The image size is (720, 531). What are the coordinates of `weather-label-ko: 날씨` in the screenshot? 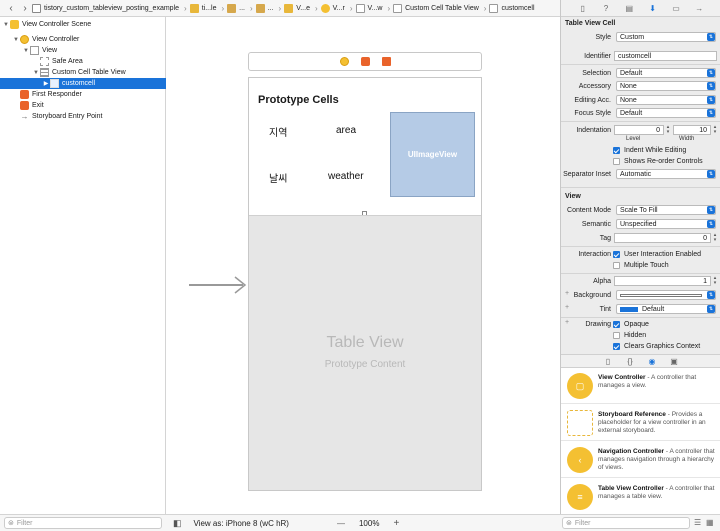 It's located at (278, 177).